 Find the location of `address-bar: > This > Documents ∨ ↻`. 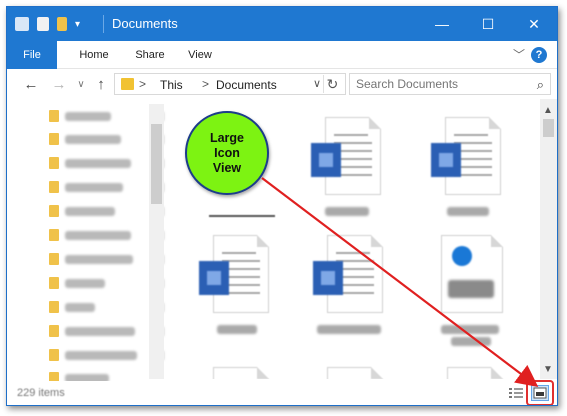

address-bar: > This > Documents ∨ ↻ is located at coordinates (230, 84).